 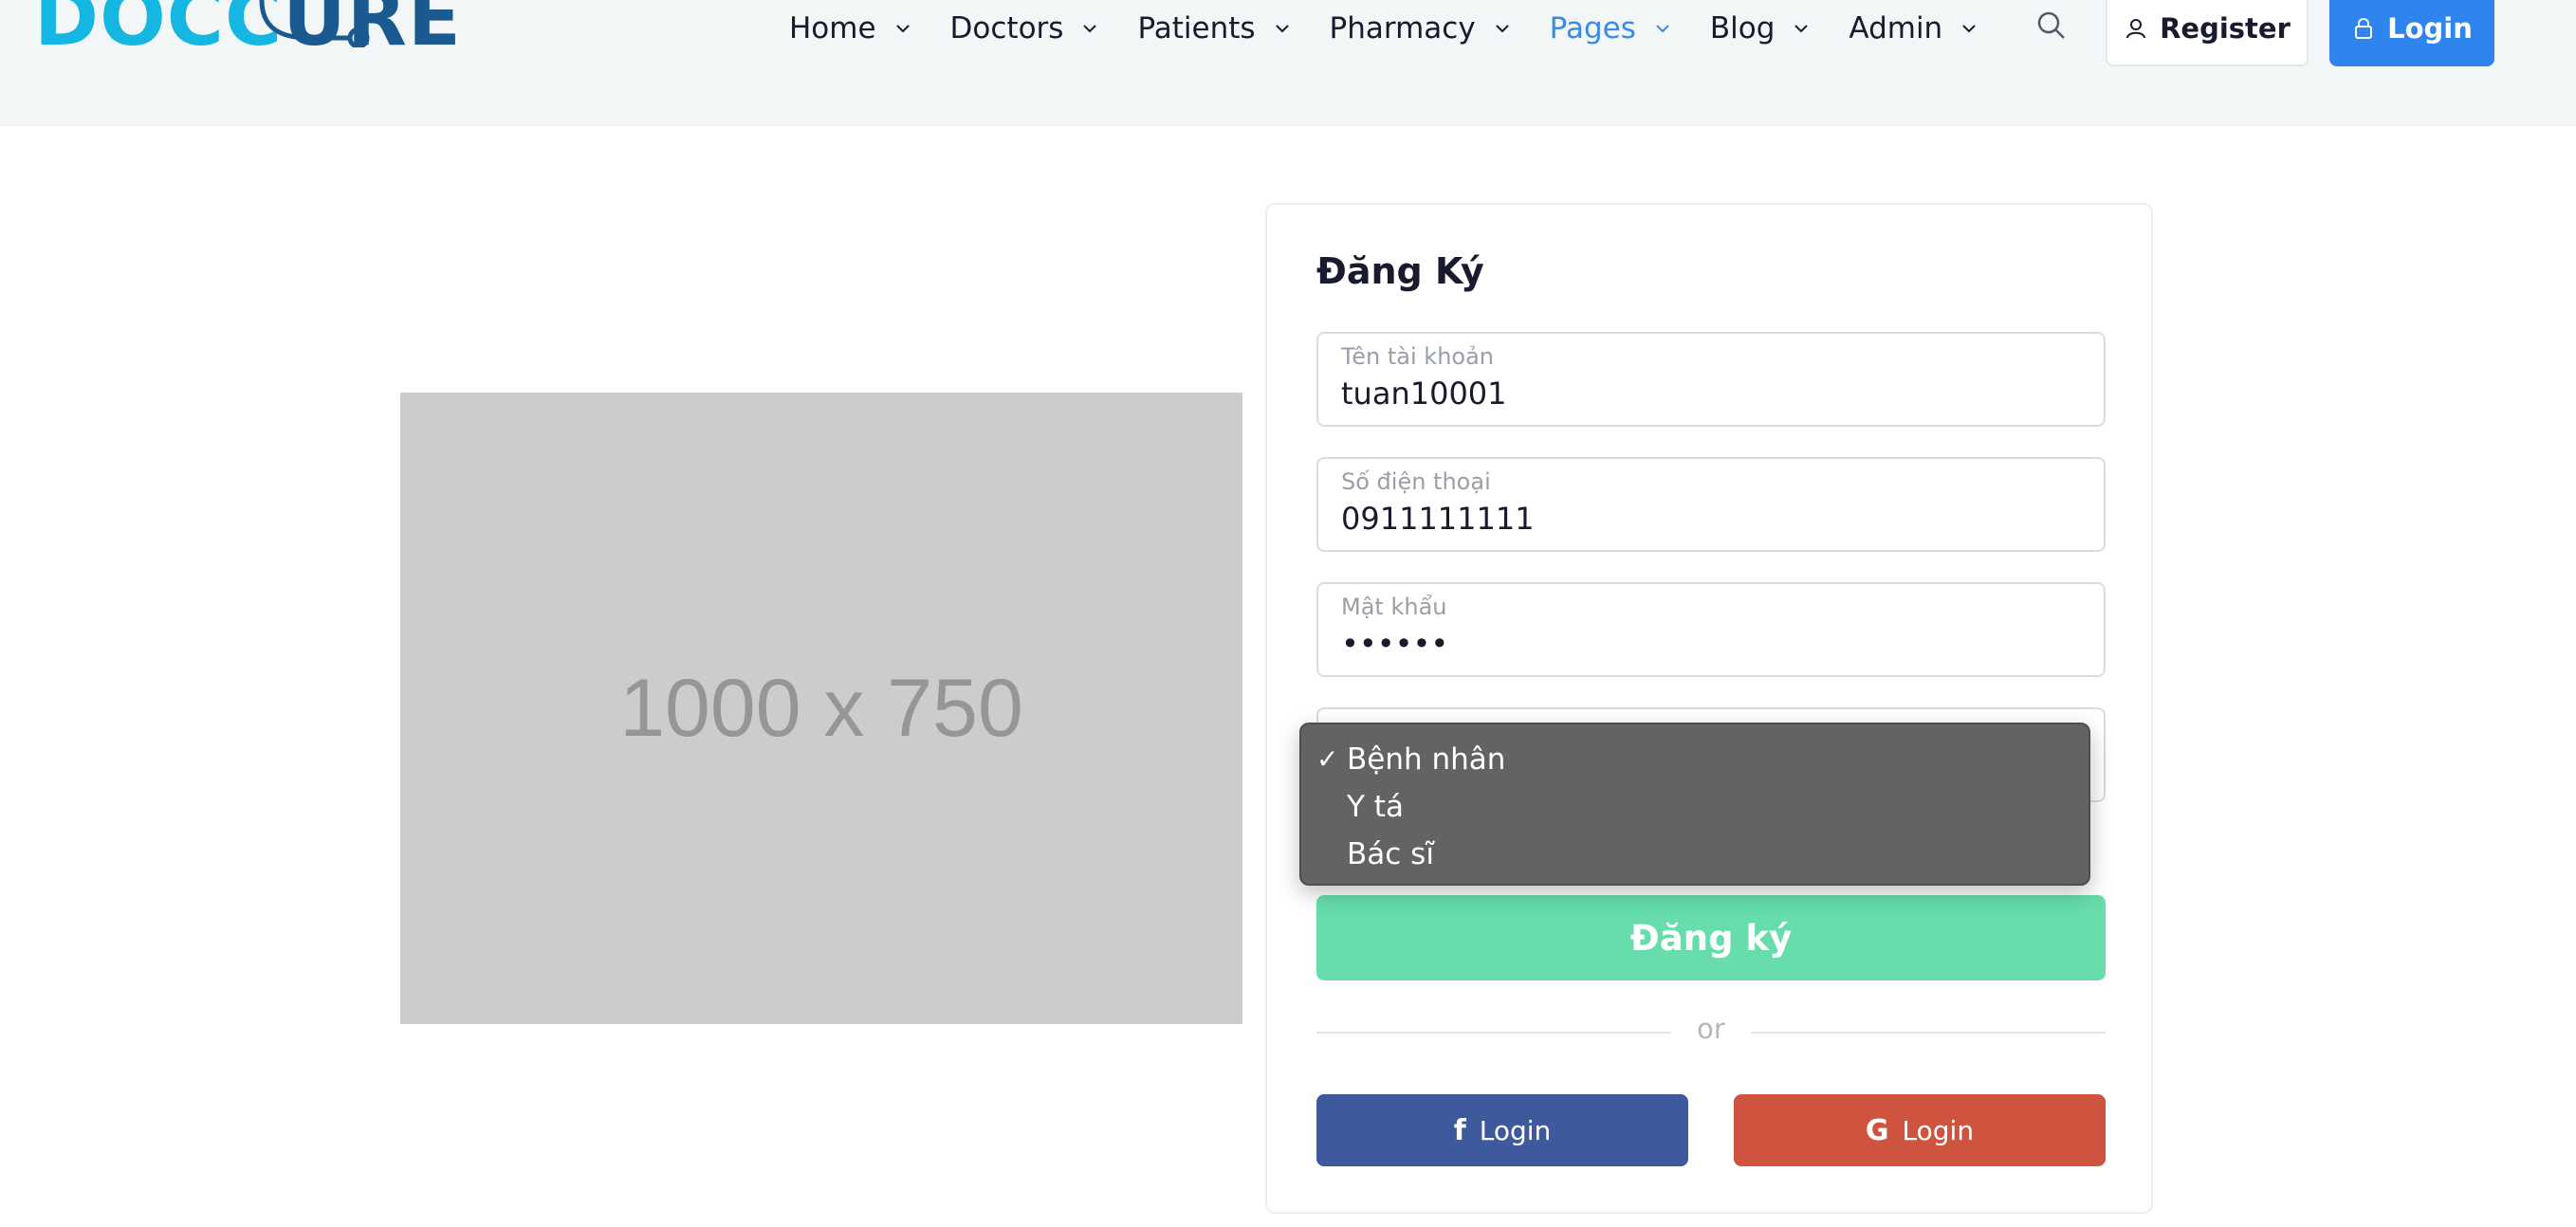 What do you see at coordinates (1394, 607) in the screenshot?
I see `password-label: Mật khẩu` at bounding box center [1394, 607].